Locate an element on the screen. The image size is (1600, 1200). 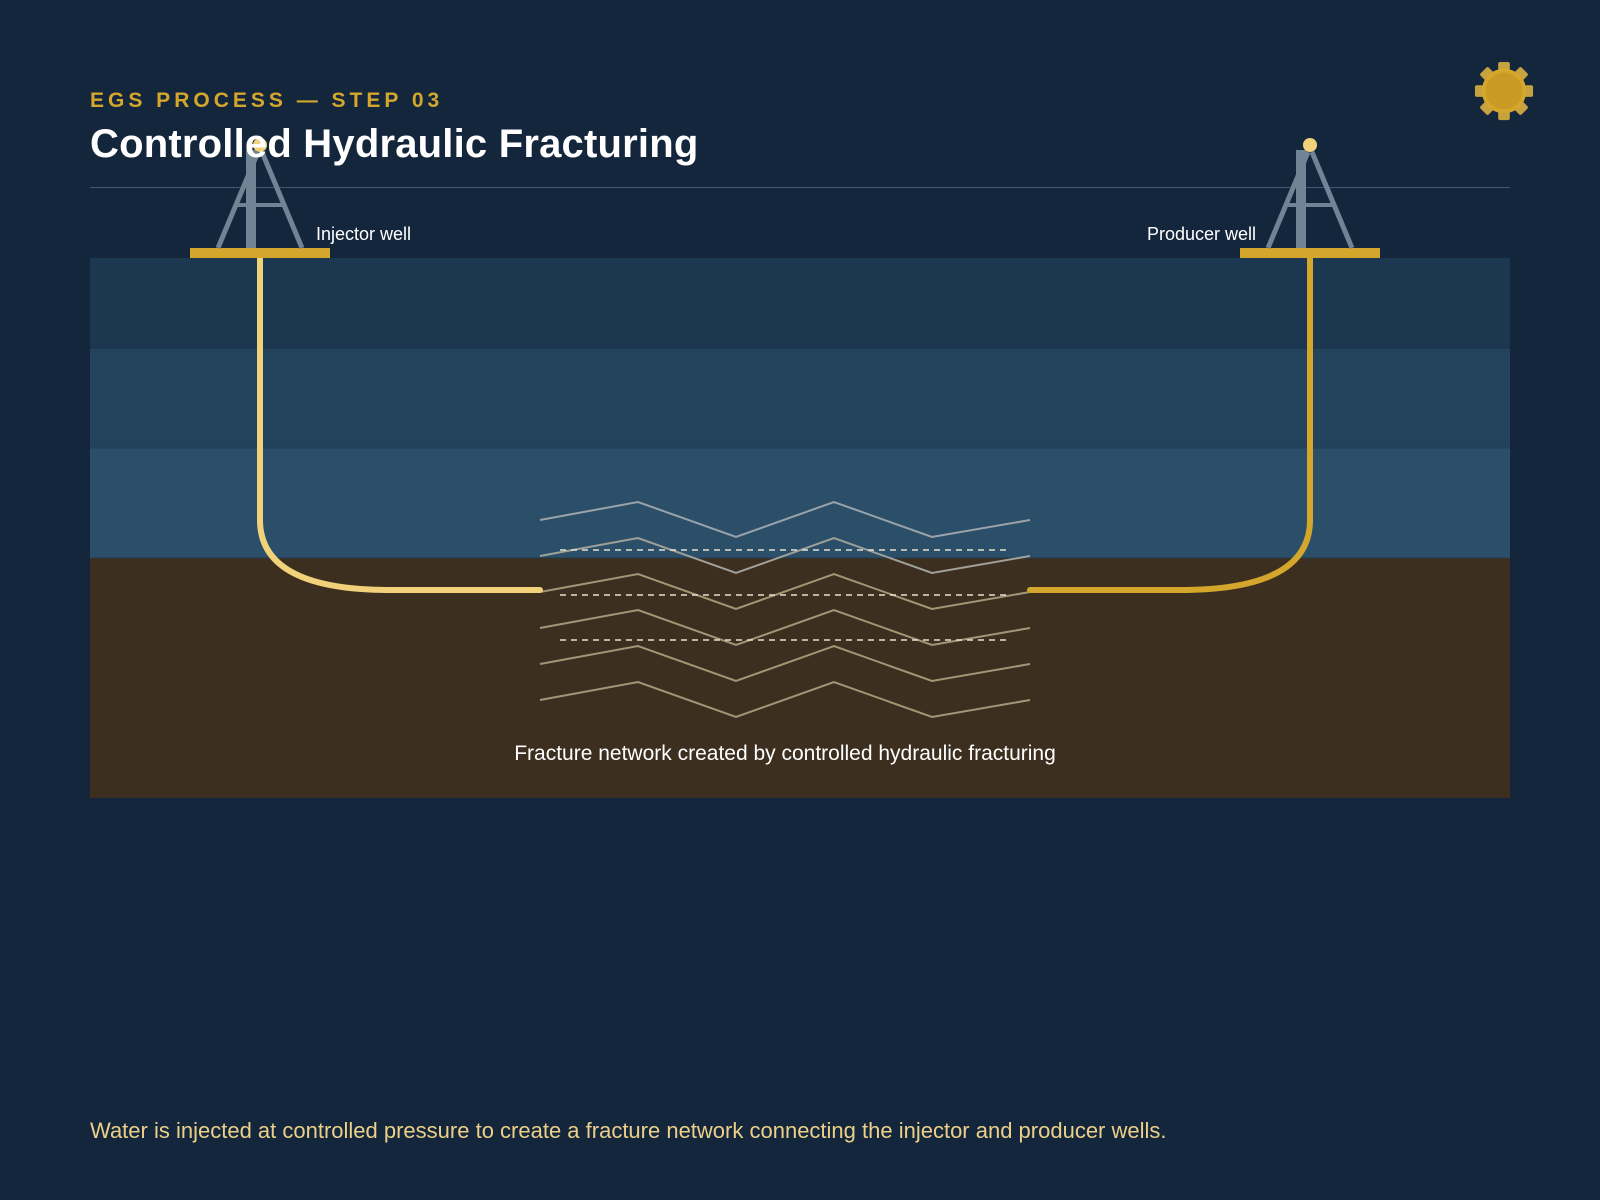
producer-rig-base is located at coordinates (1310, 253).